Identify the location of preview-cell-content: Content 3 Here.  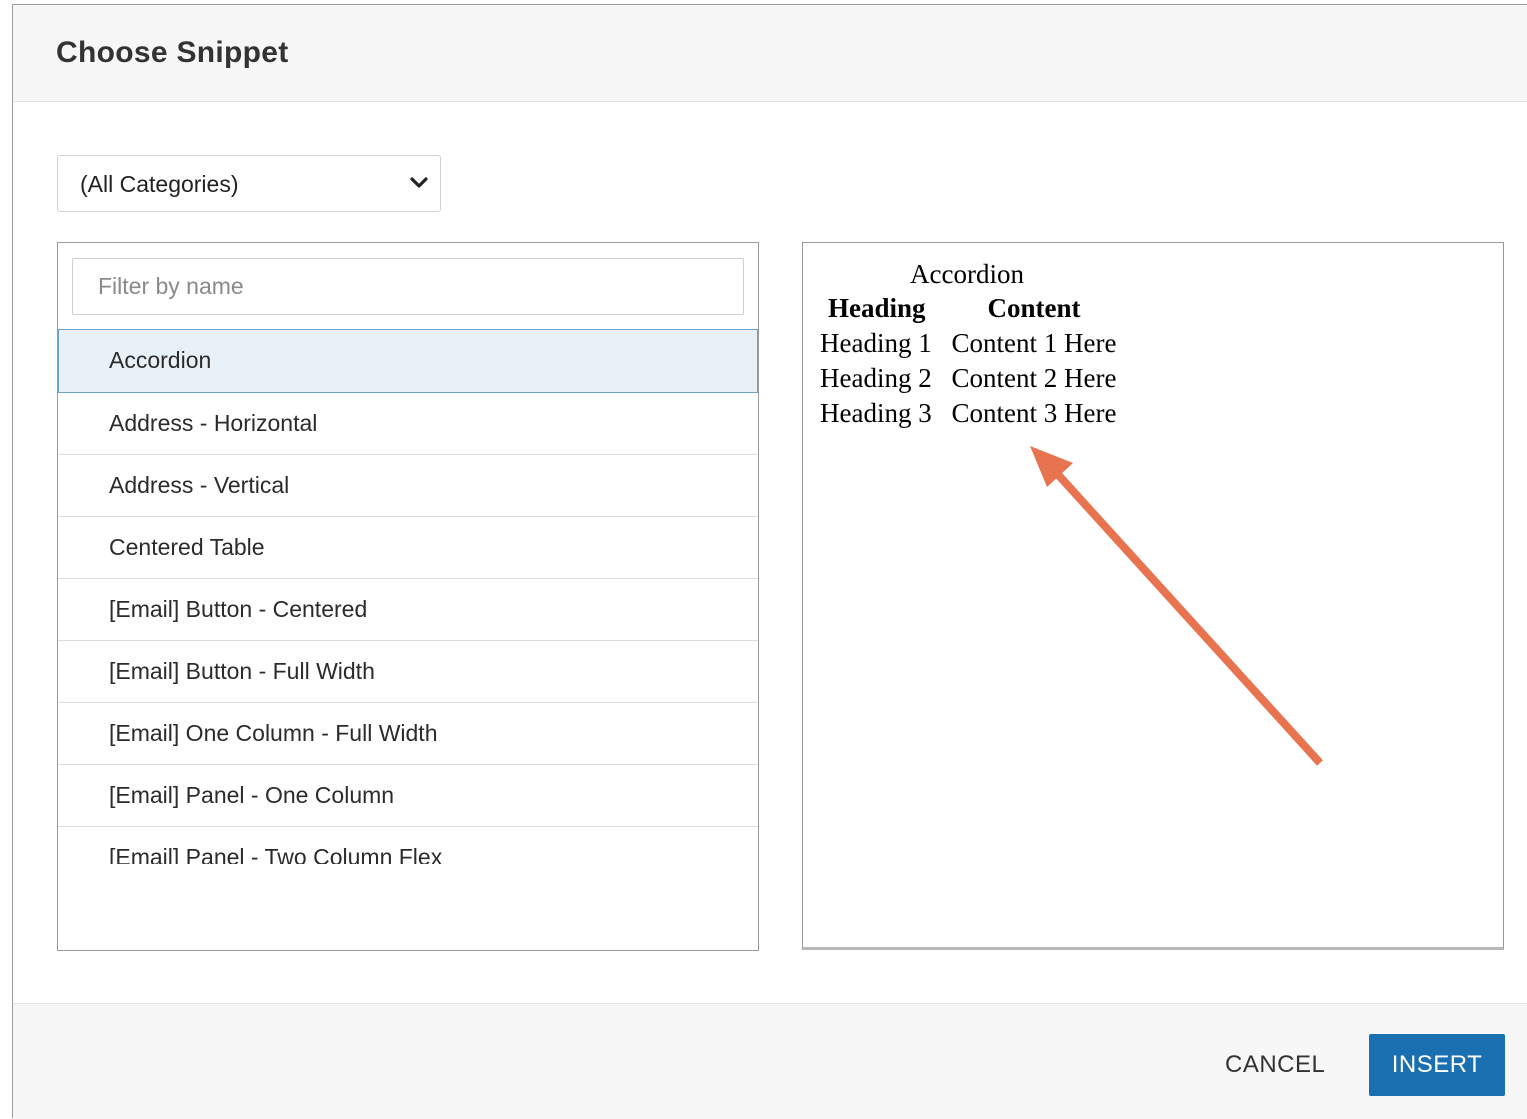
(1034, 413).